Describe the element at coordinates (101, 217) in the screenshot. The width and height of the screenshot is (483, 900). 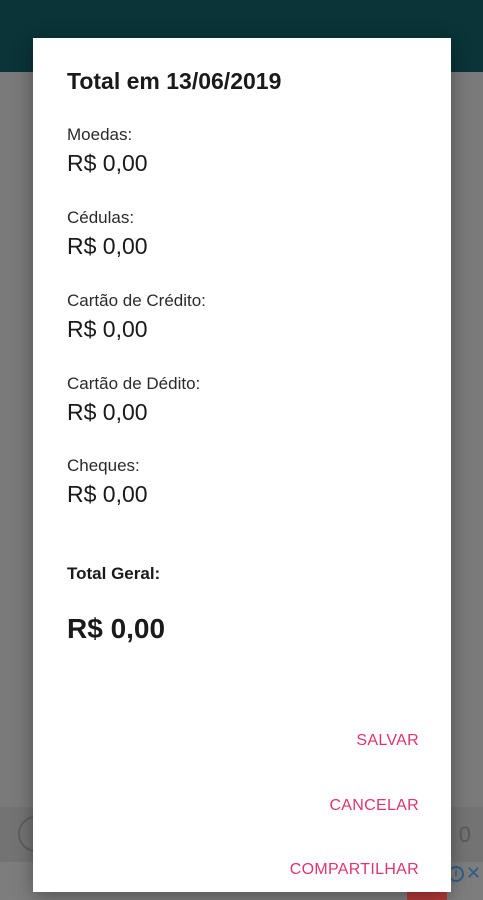
I see `entry-label: Cédulas:` at that location.